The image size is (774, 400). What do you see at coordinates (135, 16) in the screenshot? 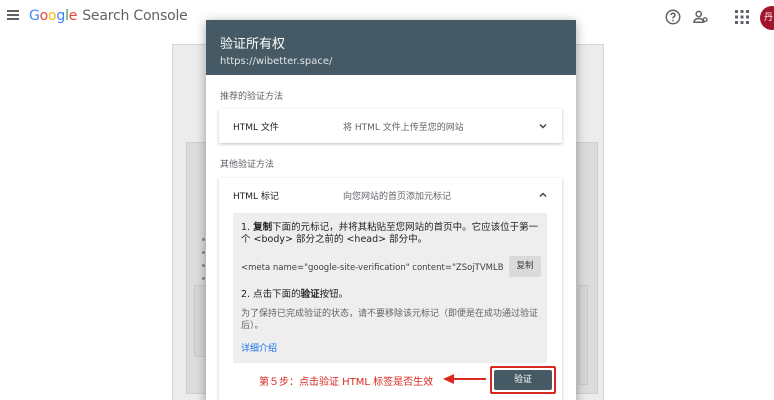
I see `product-name: Search Console` at bounding box center [135, 16].